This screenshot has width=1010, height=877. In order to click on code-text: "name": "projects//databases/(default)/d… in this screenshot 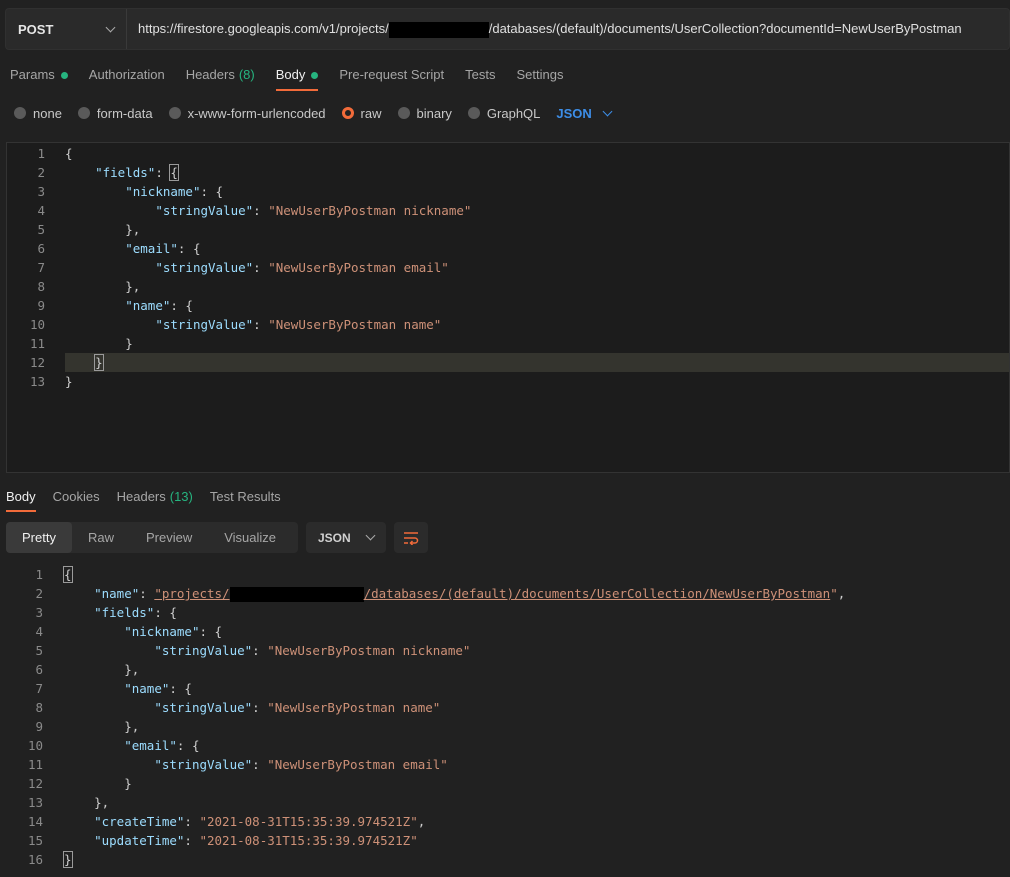, I will do `click(470, 594)`.